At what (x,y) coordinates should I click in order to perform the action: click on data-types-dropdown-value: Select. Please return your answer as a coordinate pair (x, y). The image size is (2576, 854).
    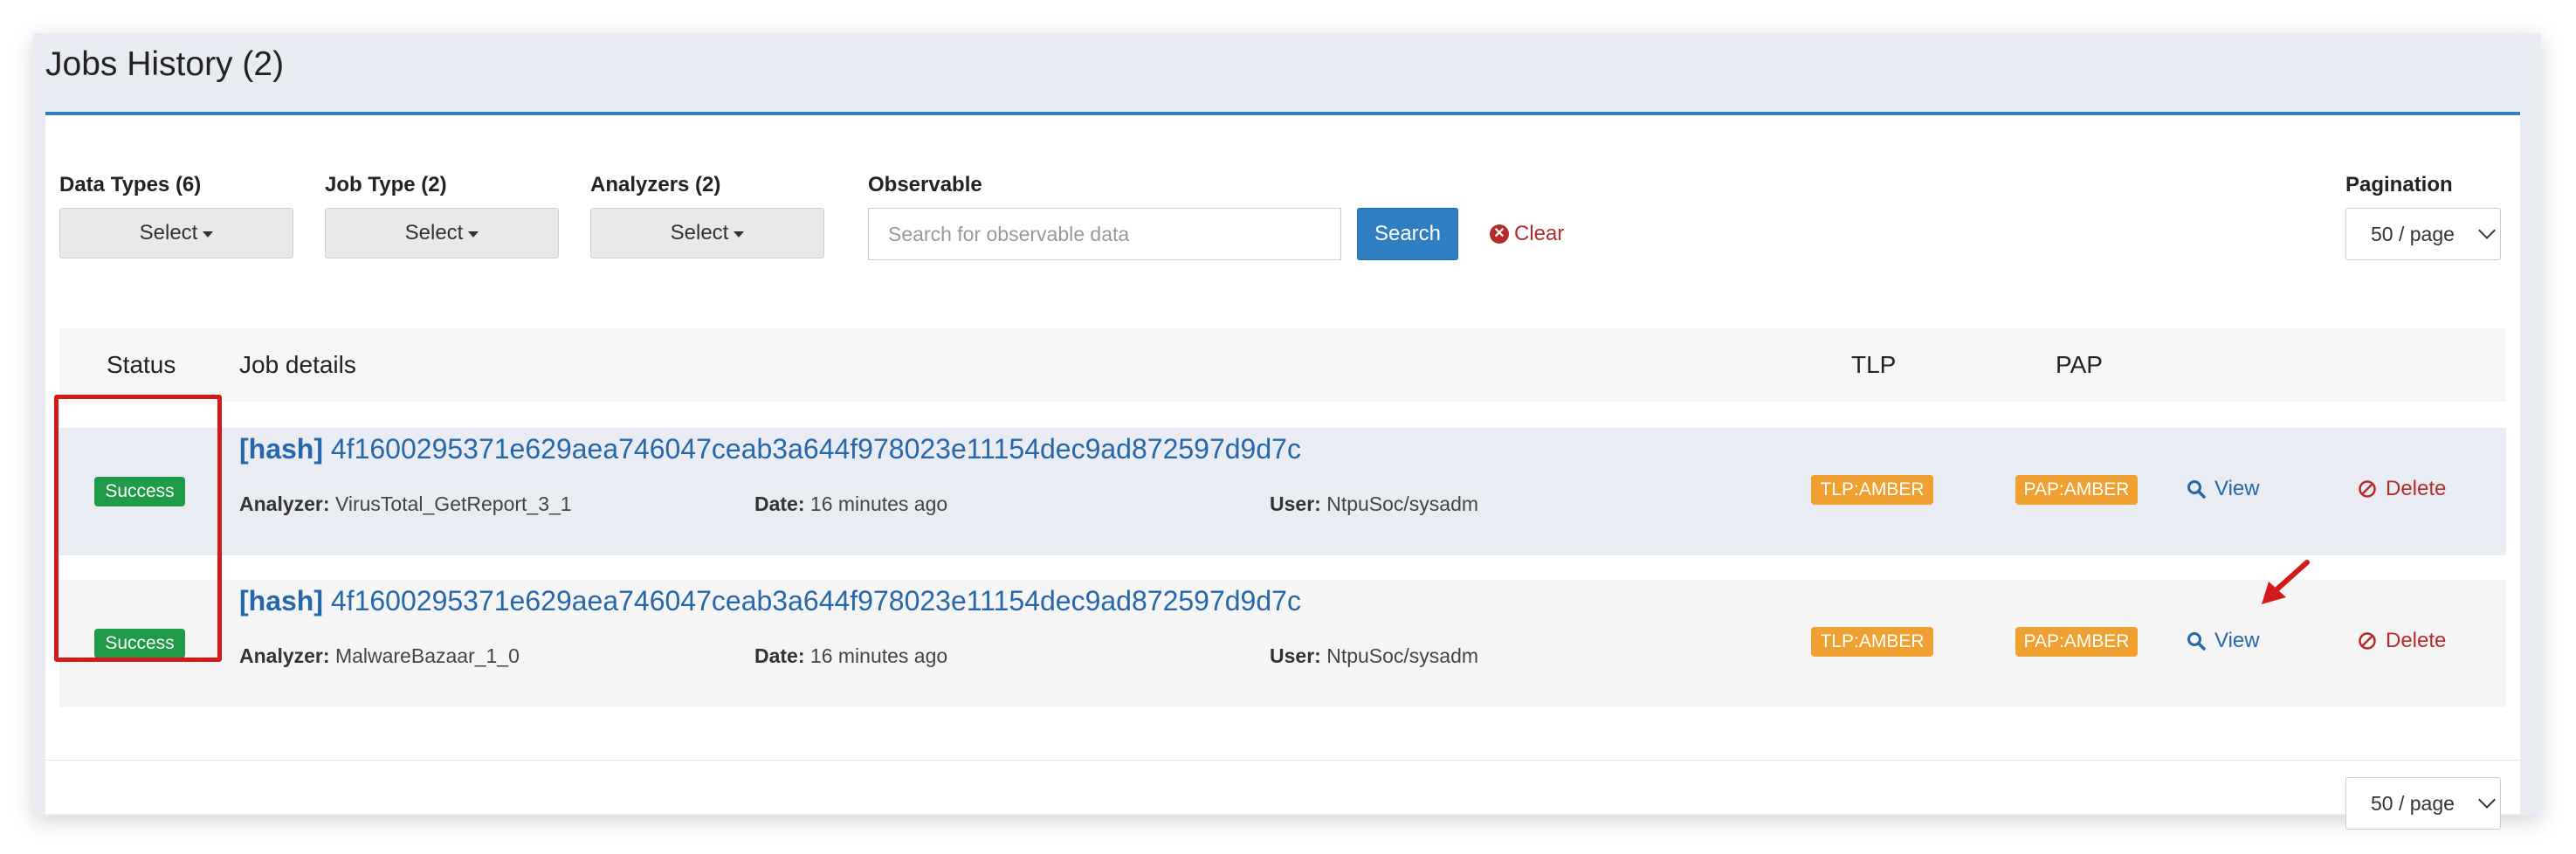
    Looking at the image, I should click on (168, 232).